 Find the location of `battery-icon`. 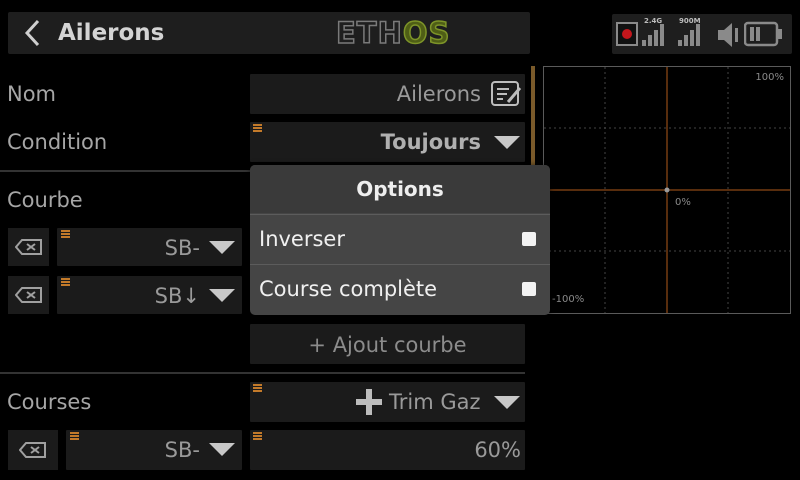

battery-icon is located at coordinates (763, 34).